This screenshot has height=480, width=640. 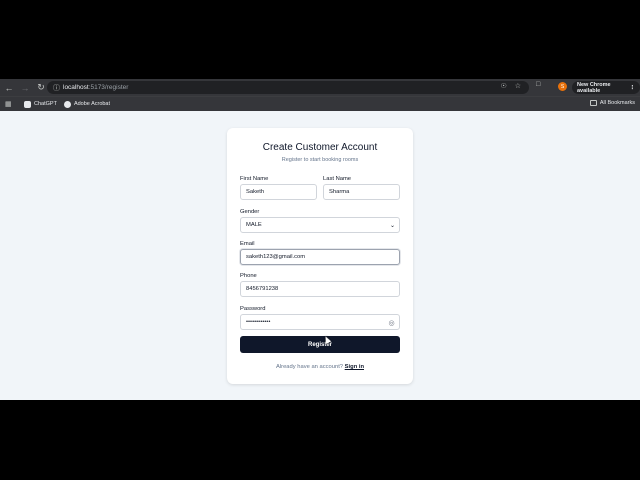 I want to click on all-bookmarks-button: All Bookmarks, so click(x=612, y=103).